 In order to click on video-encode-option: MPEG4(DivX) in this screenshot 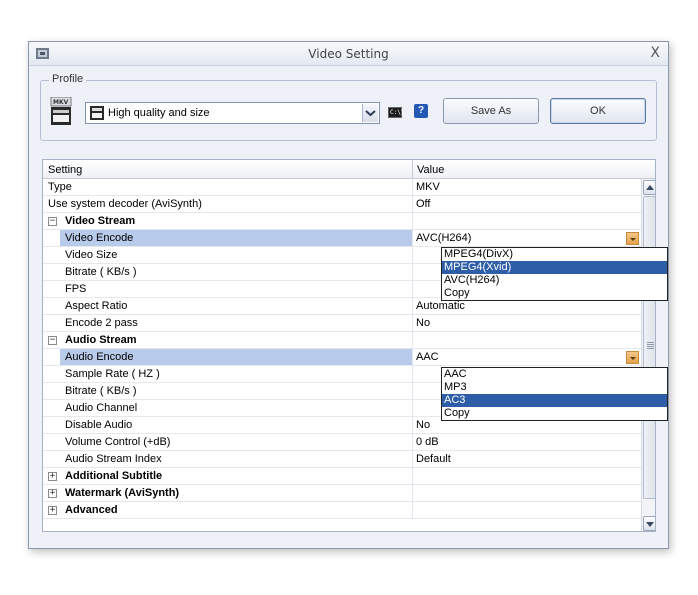, I will do `click(554, 254)`.